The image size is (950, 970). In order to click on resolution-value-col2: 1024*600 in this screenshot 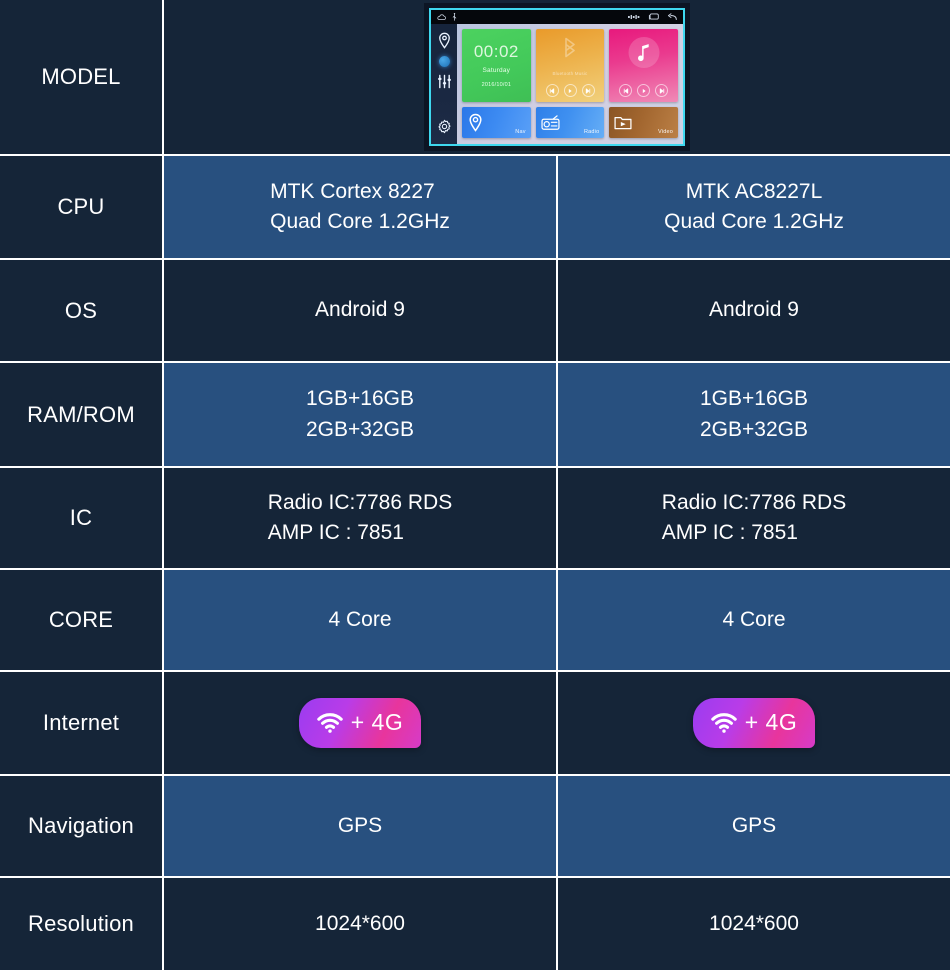, I will do `click(754, 924)`.